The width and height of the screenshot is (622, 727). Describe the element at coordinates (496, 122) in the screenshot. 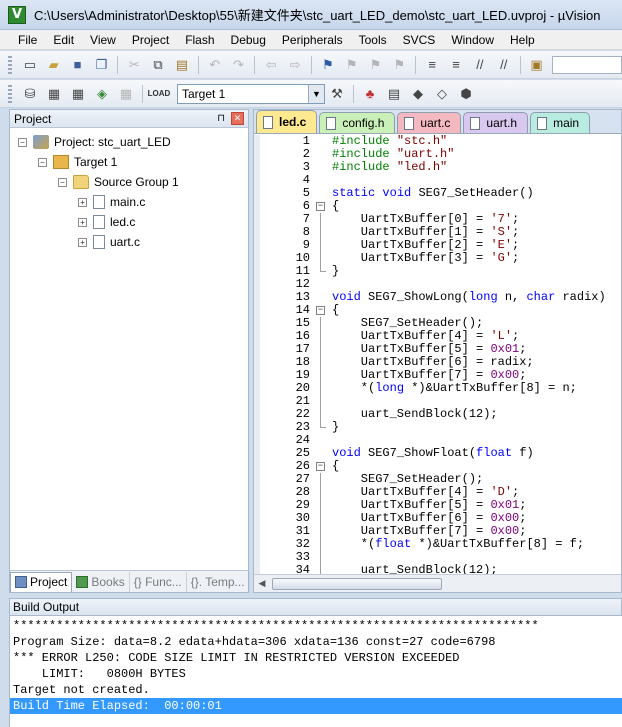

I see `editor-tab: uart.h` at that location.